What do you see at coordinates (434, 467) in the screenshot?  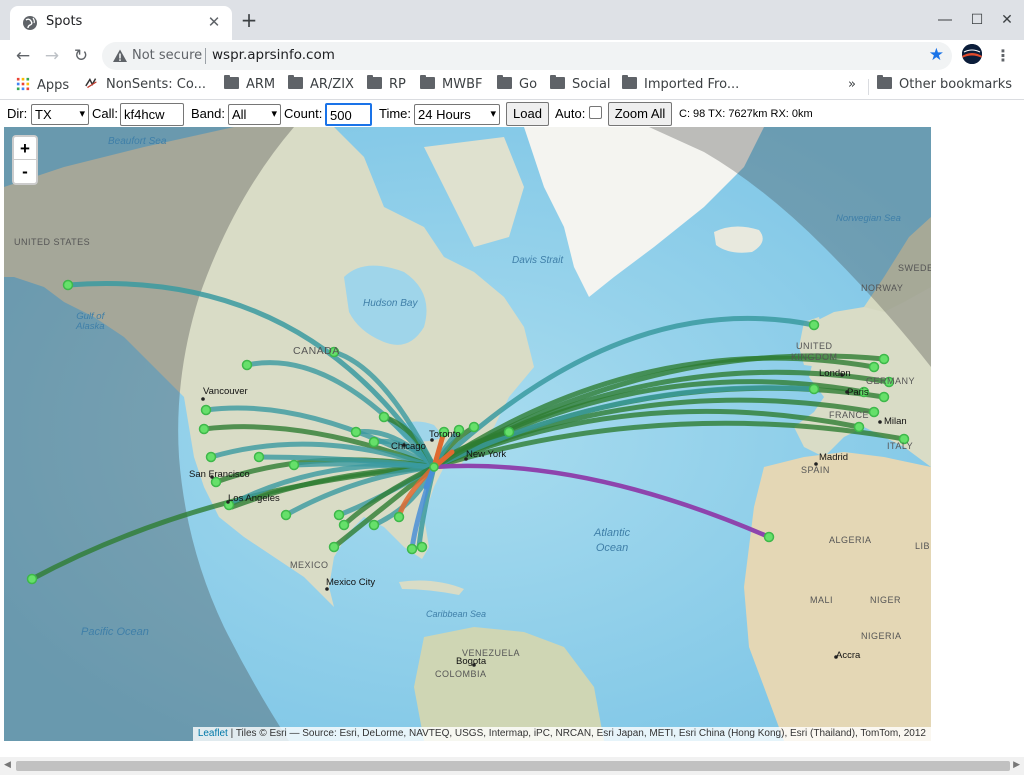 I see `home-station-marker` at bounding box center [434, 467].